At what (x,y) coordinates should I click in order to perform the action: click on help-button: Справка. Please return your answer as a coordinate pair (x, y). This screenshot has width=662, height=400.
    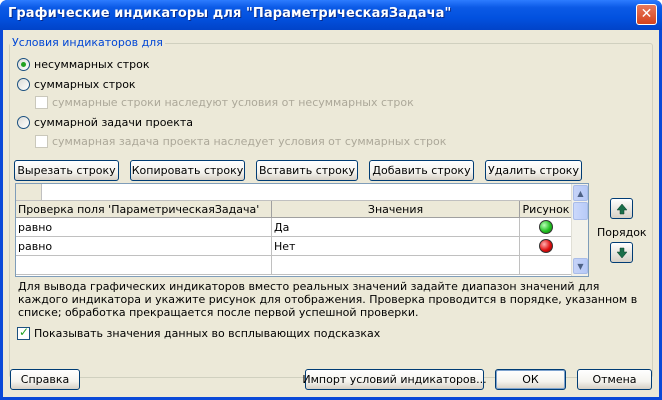
    Looking at the image, I should click on (45, 379).